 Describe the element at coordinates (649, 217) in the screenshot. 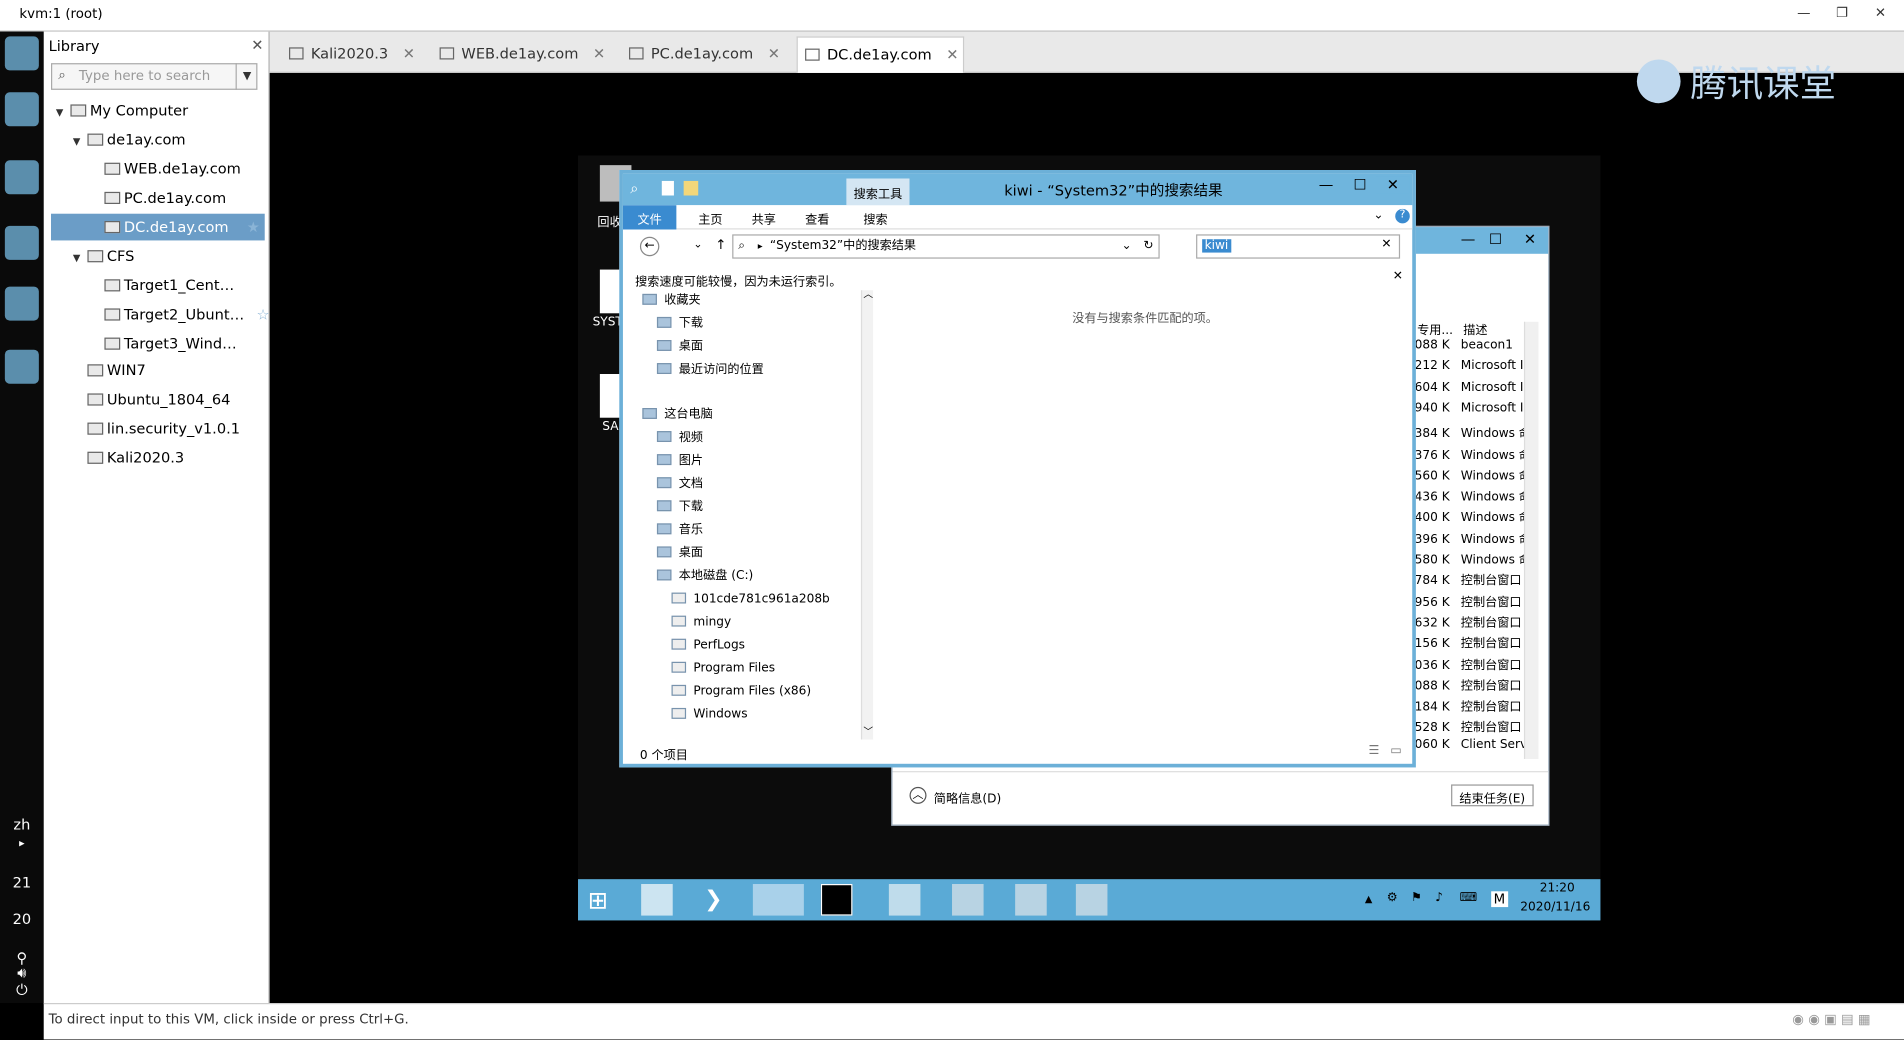

I see `tab-file: 文件` at that location.